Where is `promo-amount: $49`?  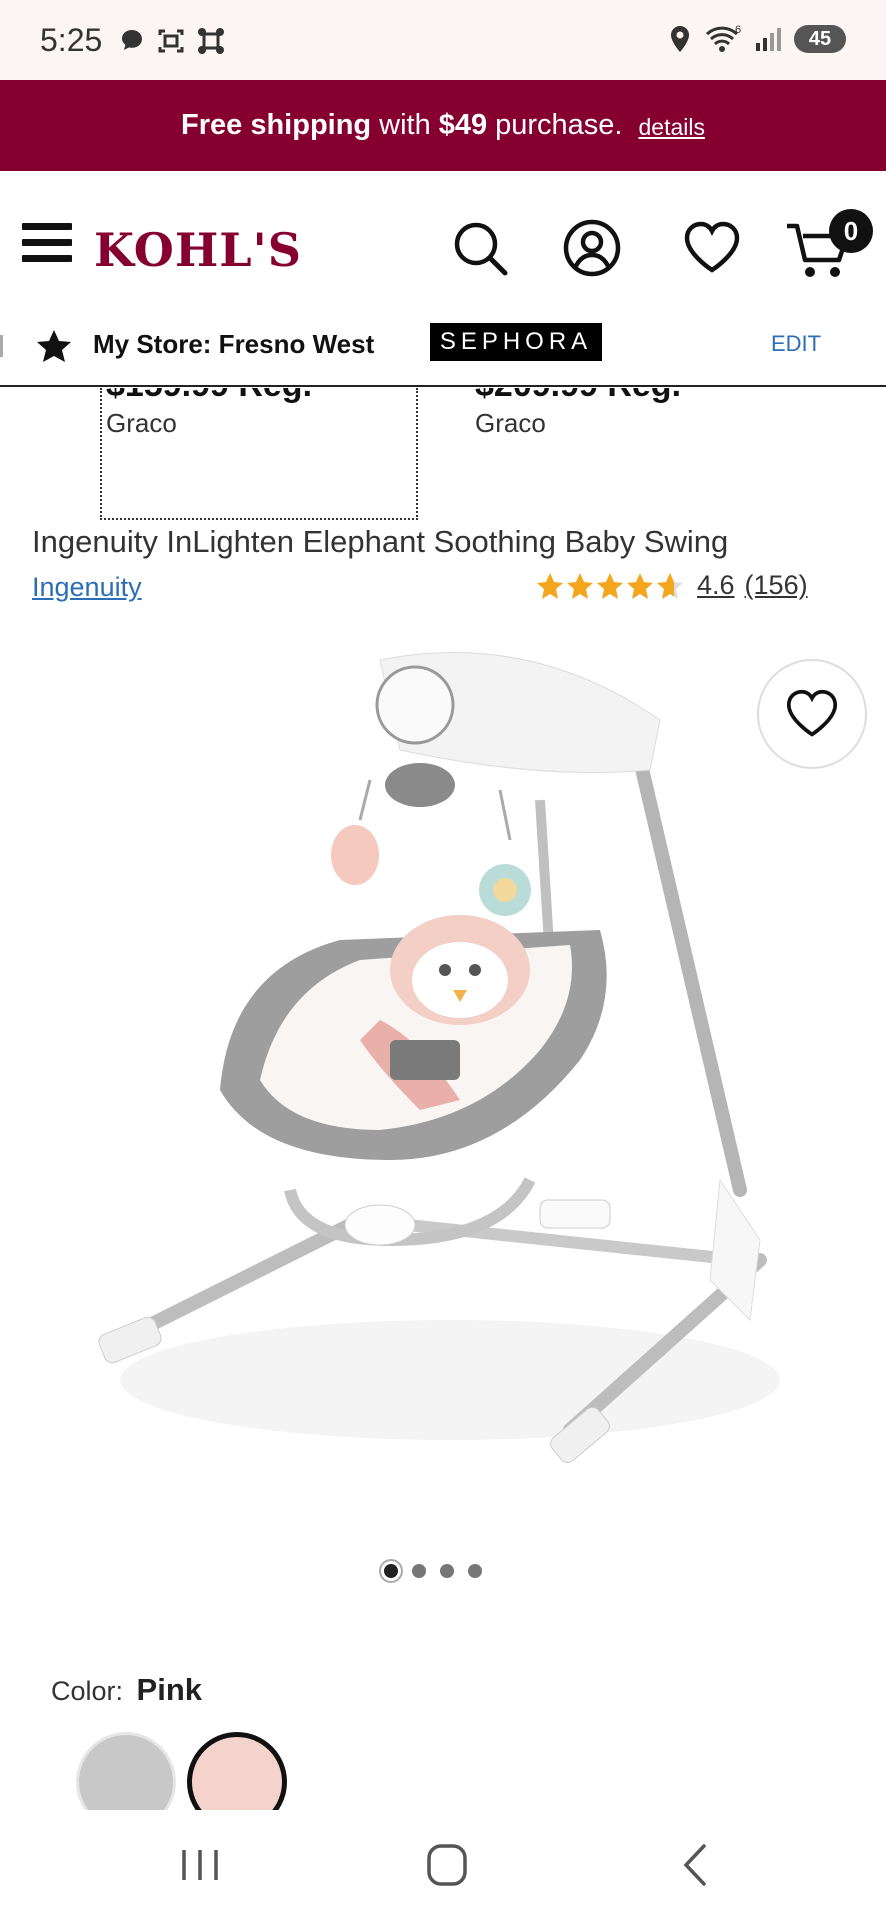
promo-amount: $49 is located at coordinates (463, 125).